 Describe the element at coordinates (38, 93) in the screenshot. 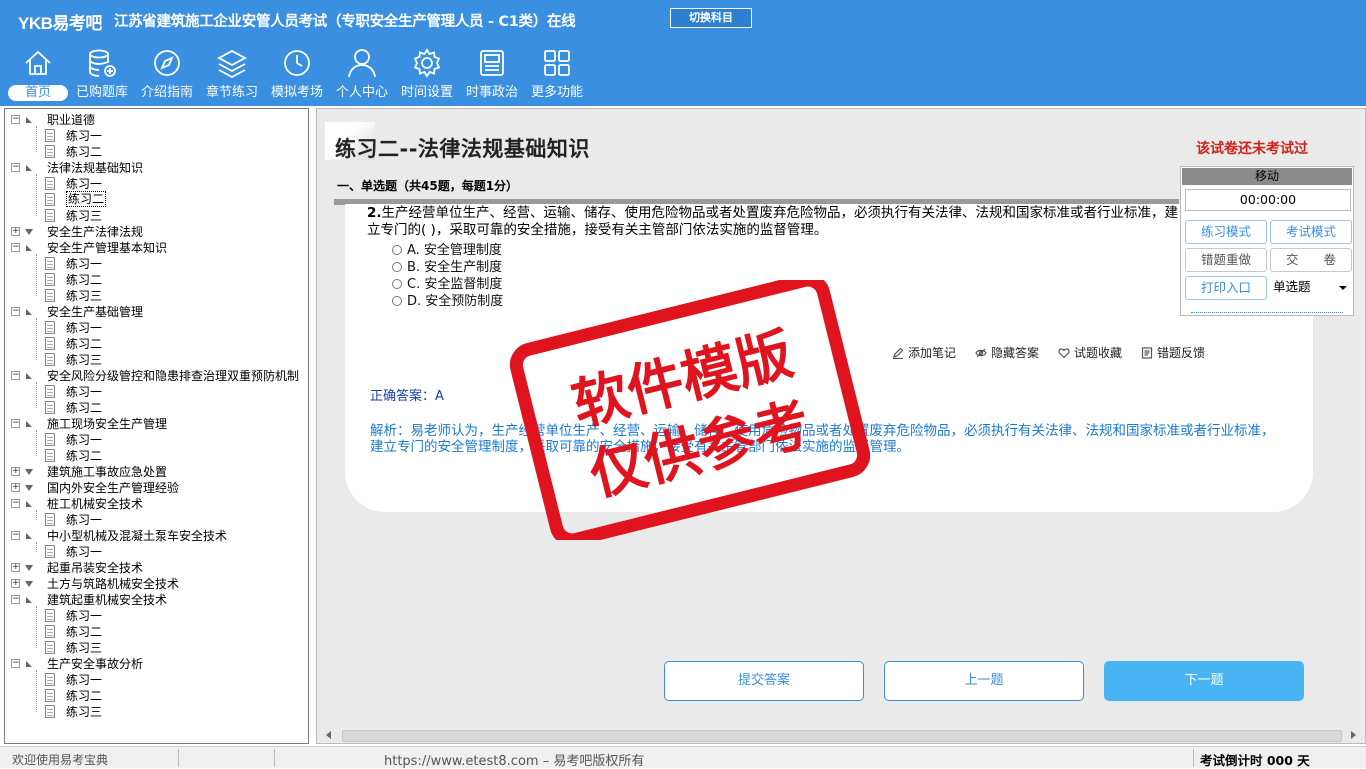

I see `nav-home-label: 首页` at that location.